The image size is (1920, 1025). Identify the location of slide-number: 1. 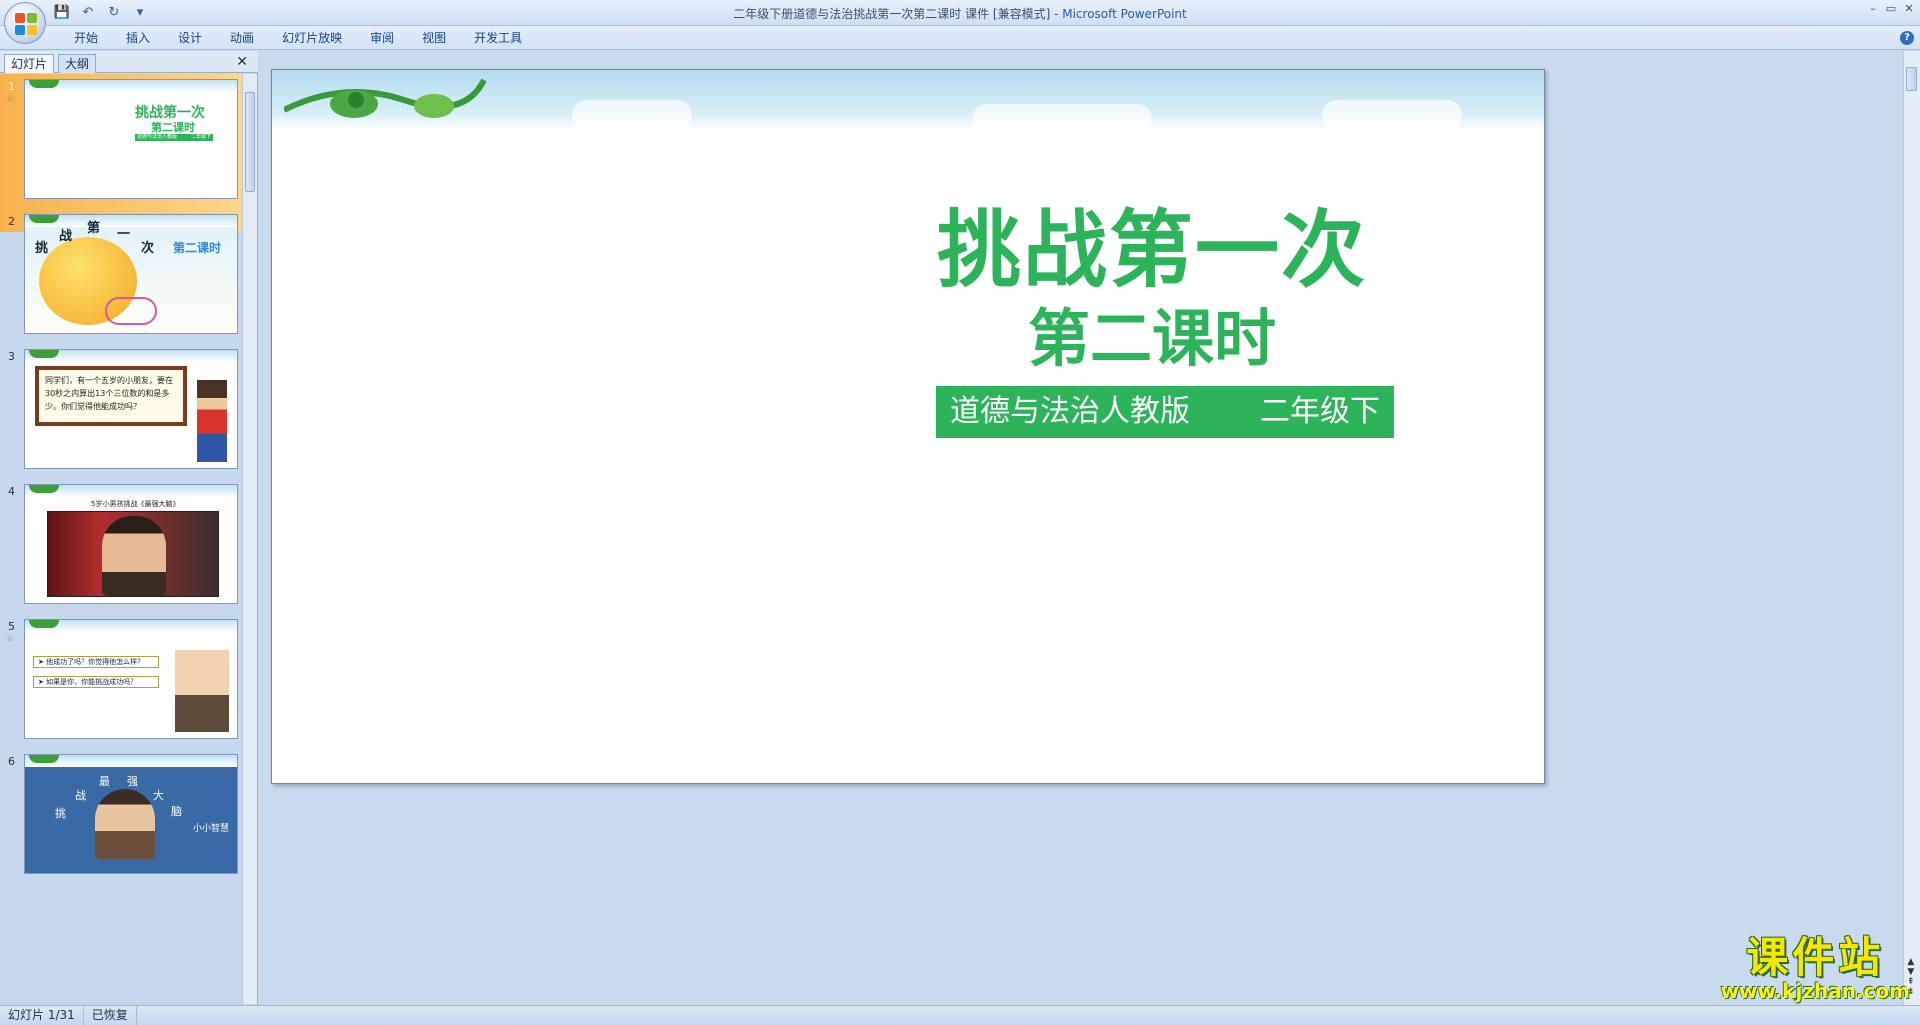
(11, 86).